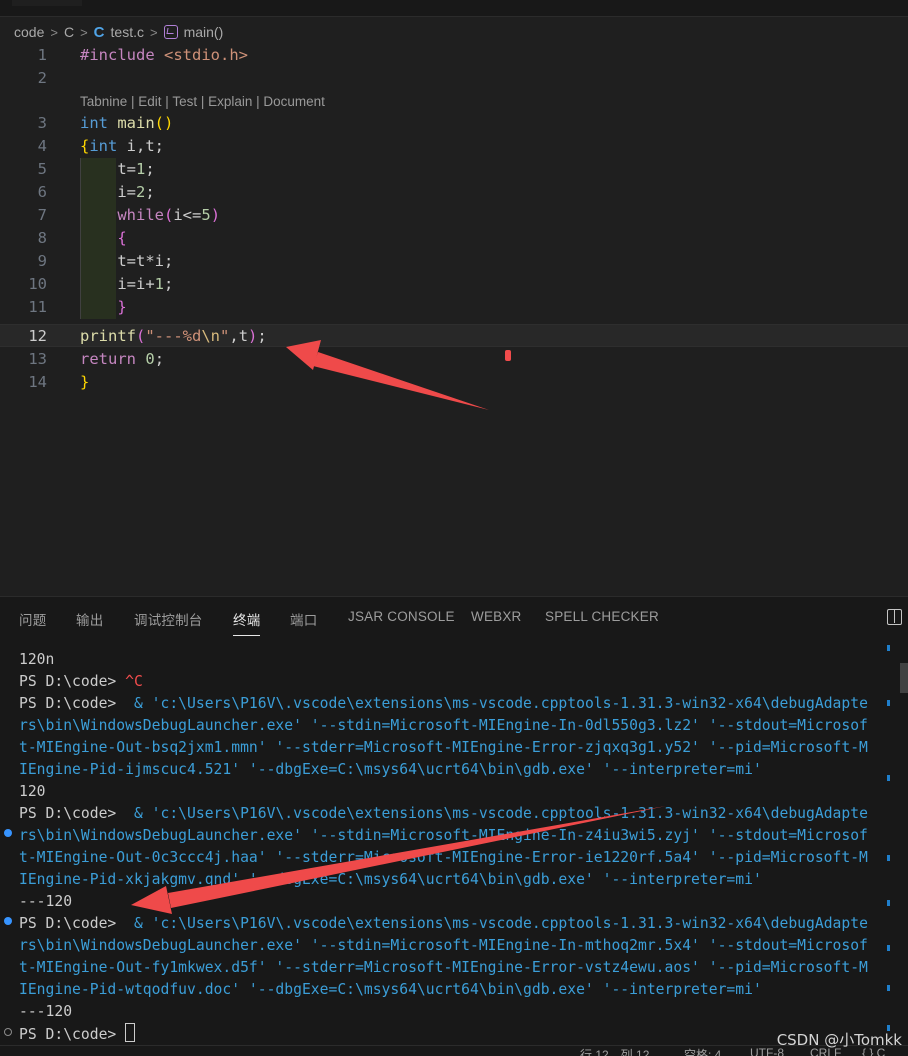 The image size is (908, 1056). Describe the element at coordinates (37, 307) in the screenshot. I see `line-number: 11` at that location.